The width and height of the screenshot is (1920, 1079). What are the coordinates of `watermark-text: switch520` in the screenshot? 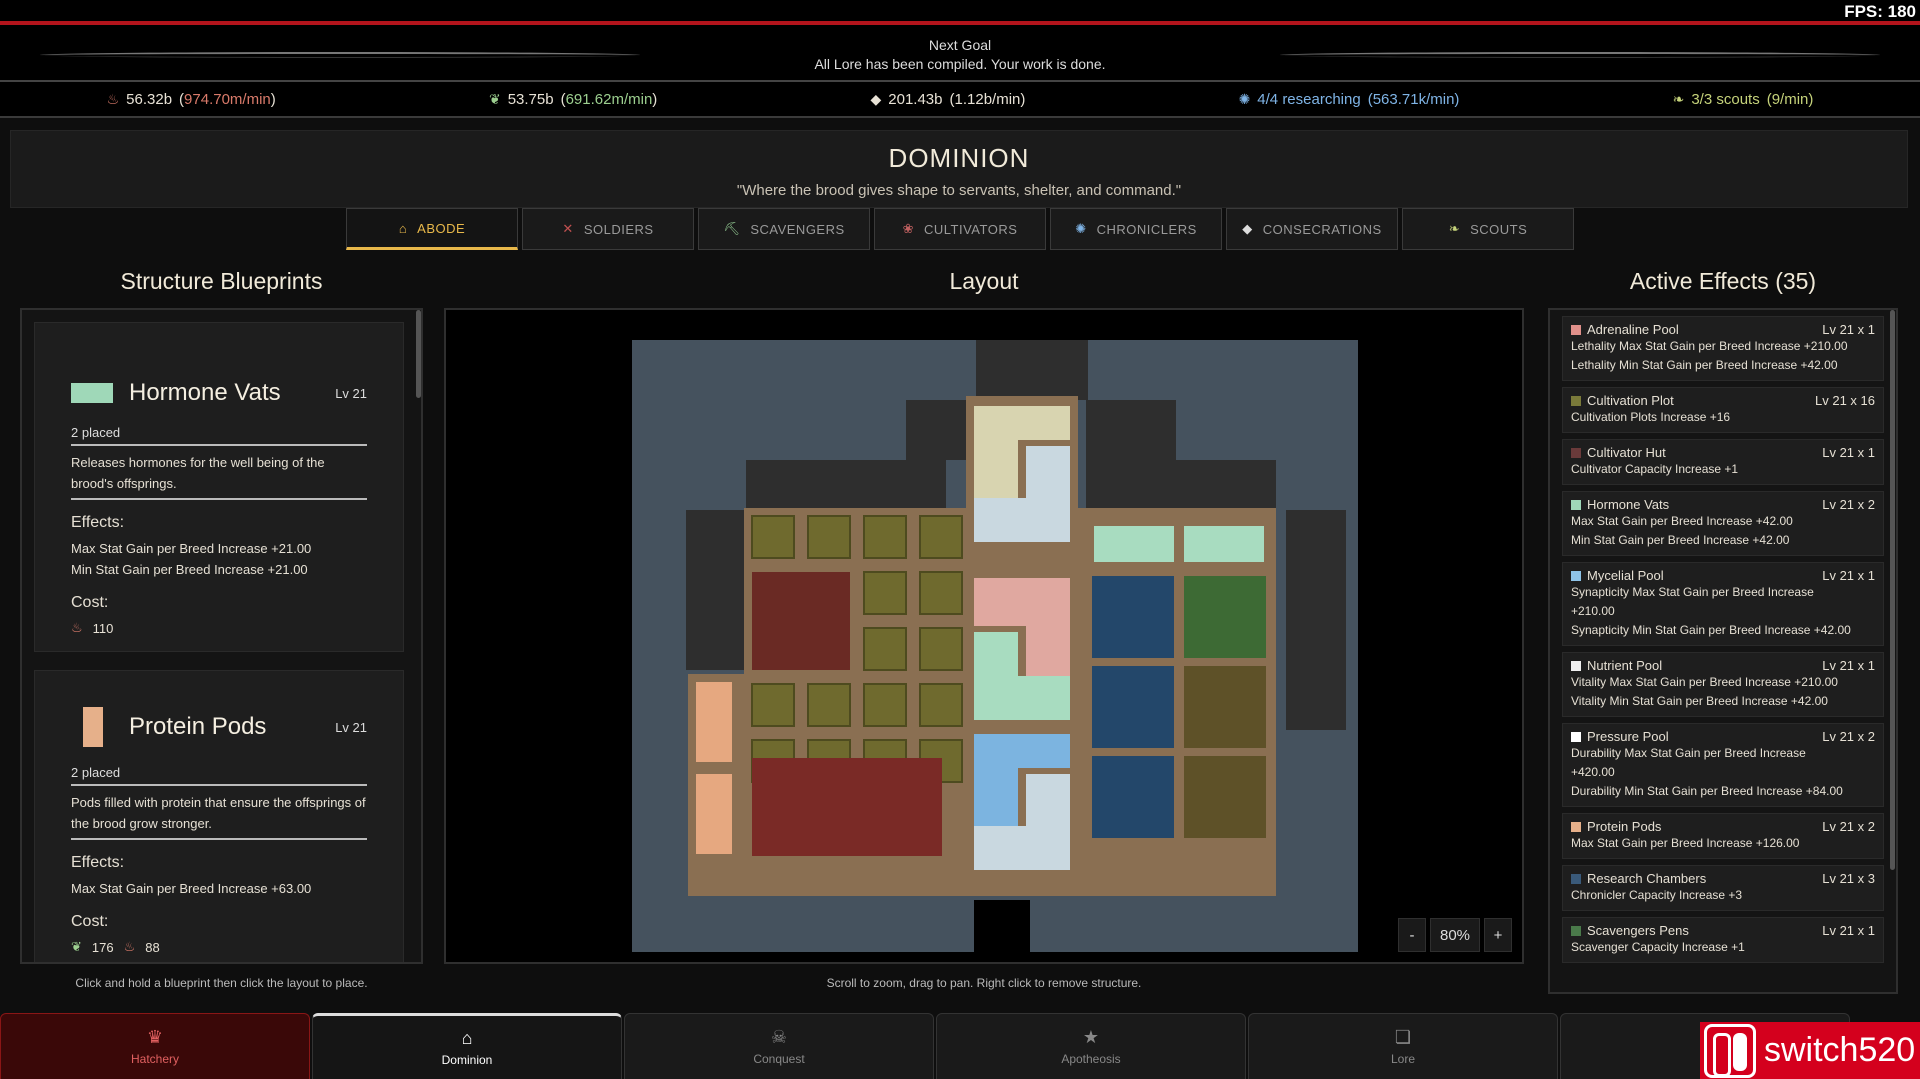 It's located at (1840, 1050).